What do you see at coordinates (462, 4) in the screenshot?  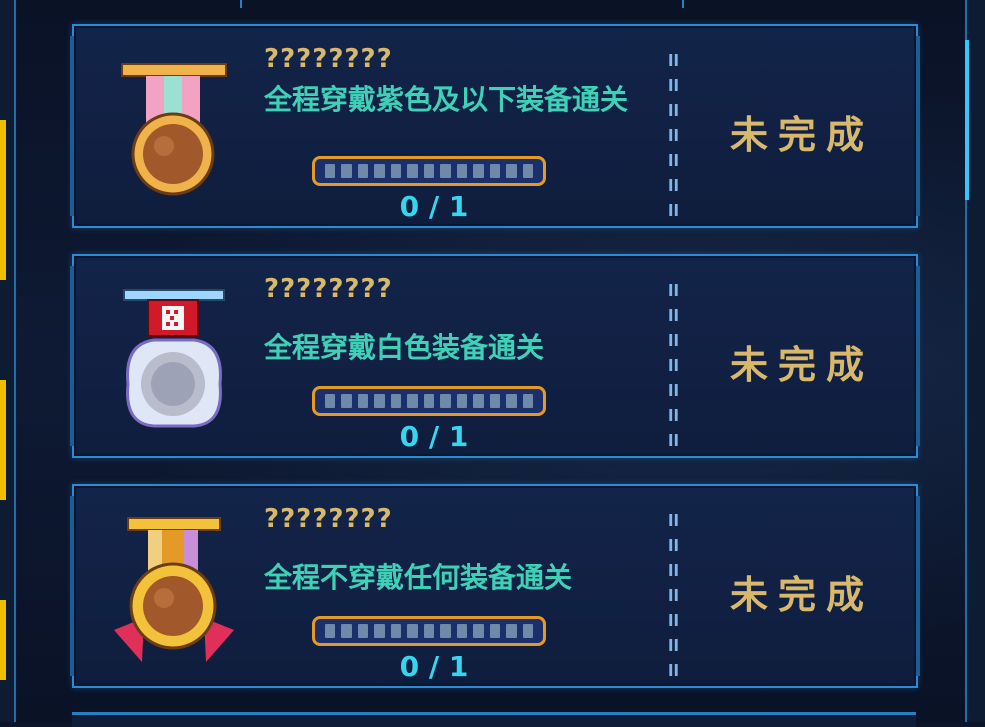 I see `previous-card-edge` at bounding box center [462, 4].